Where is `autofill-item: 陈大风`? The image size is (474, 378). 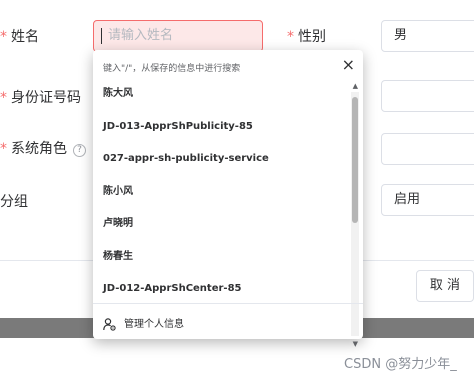 autofill-item: 陈大风 is located at coordinates (220, 94).